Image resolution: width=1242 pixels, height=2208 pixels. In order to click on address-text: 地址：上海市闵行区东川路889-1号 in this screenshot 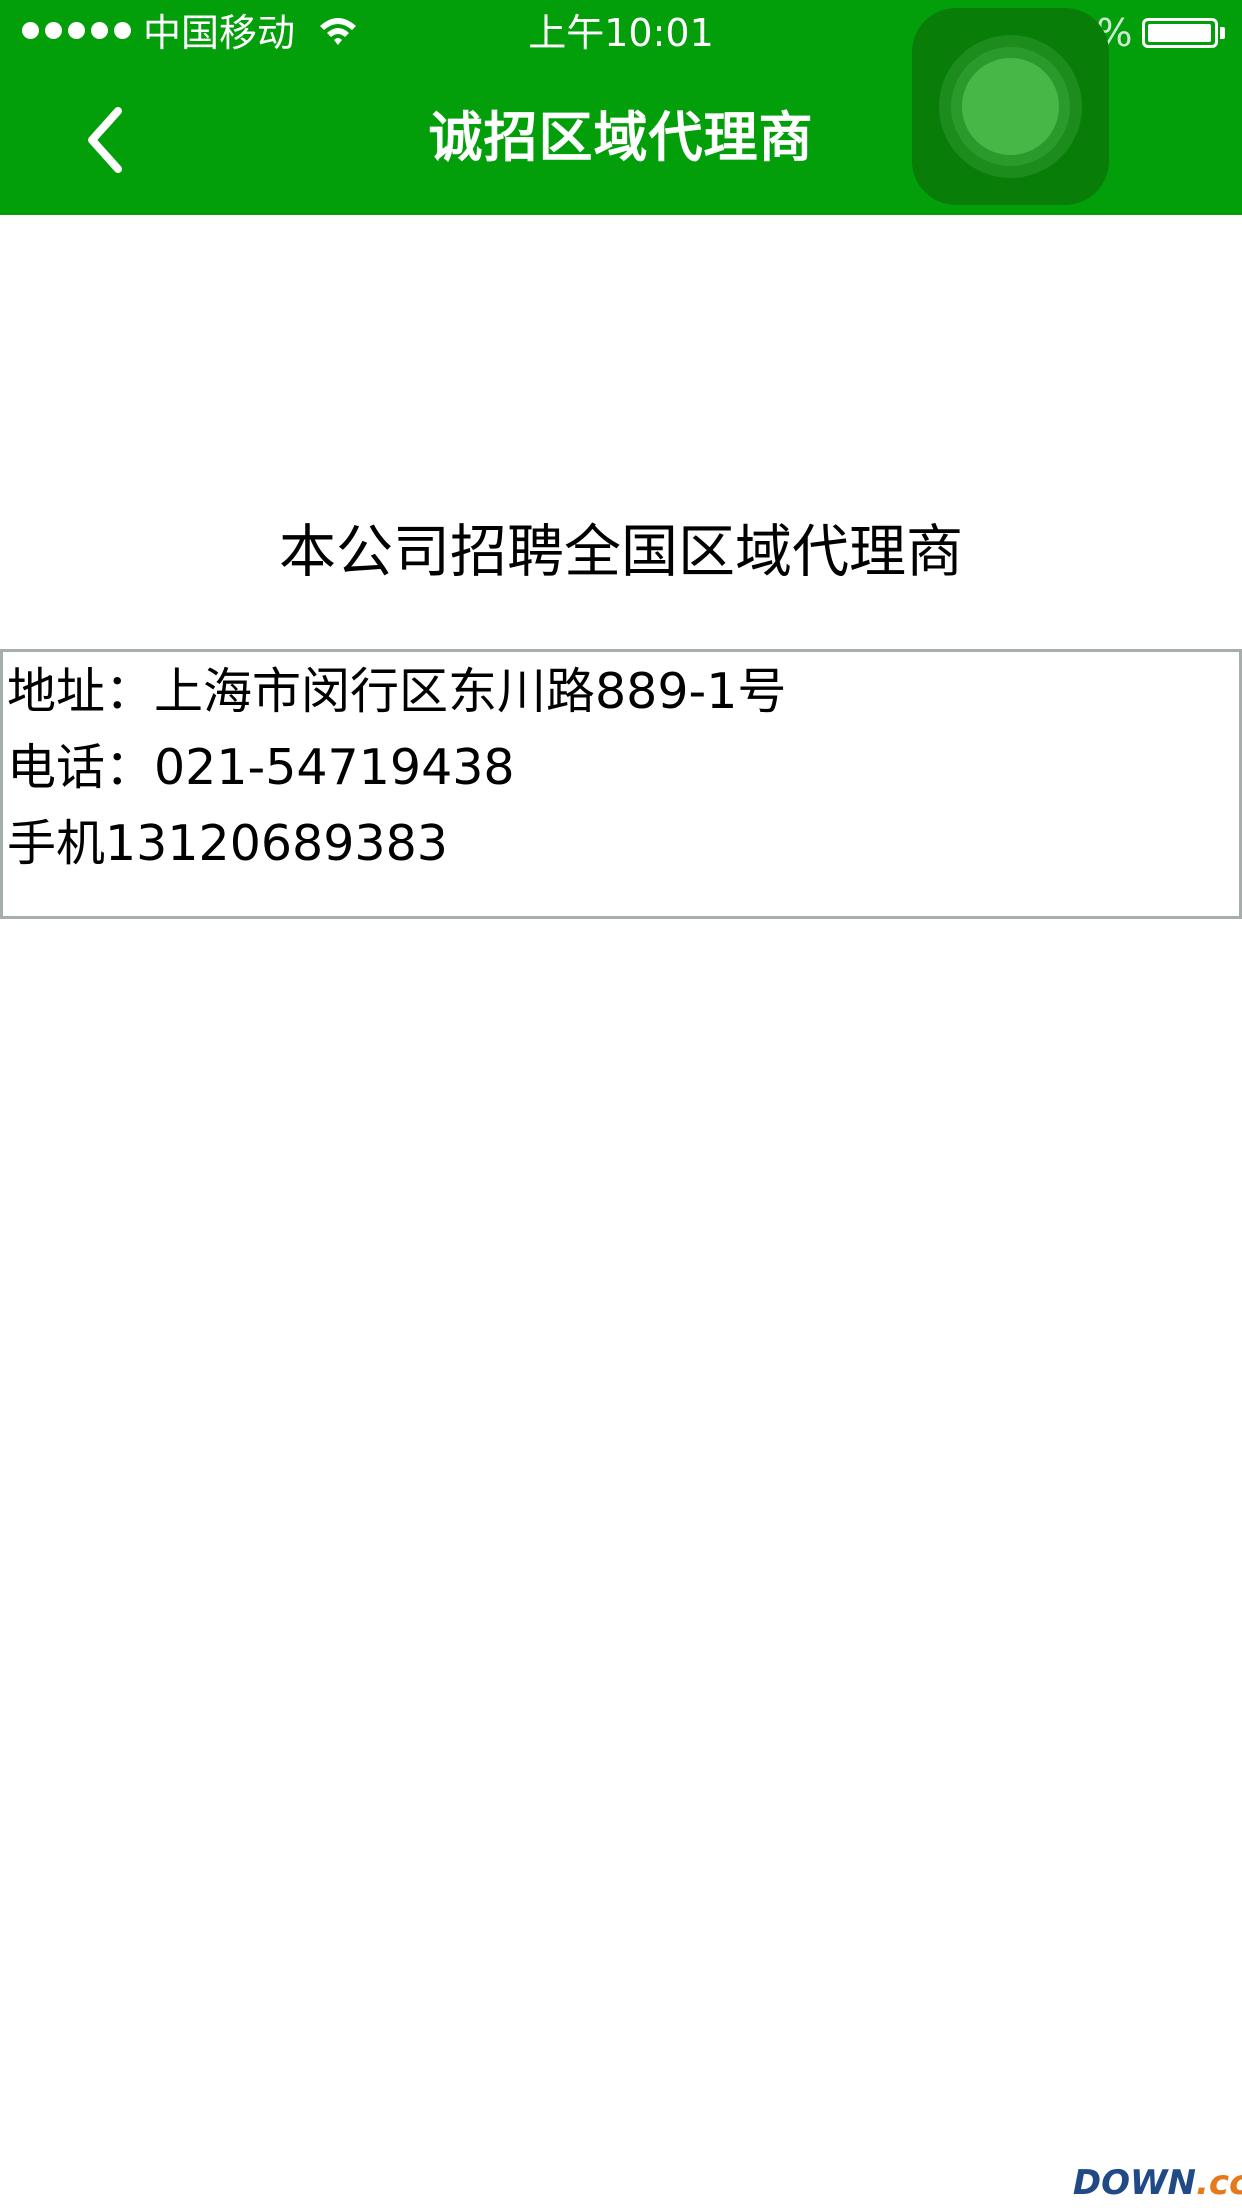, I will do `click(397, 691)`.